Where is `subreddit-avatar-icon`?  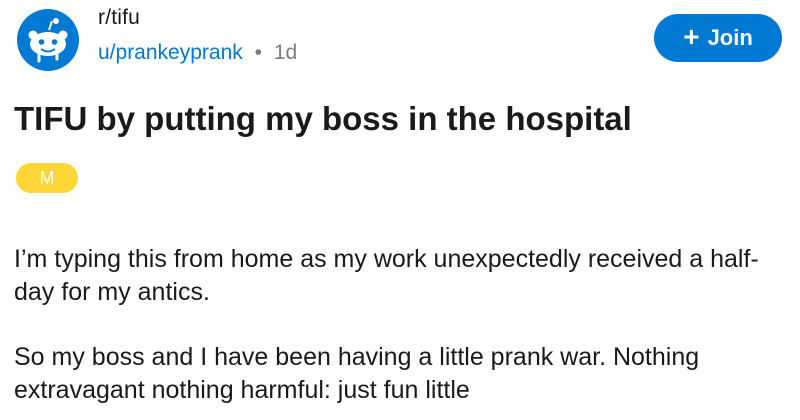 subreddit-avatar-icon is located at coordinates (48, 40).